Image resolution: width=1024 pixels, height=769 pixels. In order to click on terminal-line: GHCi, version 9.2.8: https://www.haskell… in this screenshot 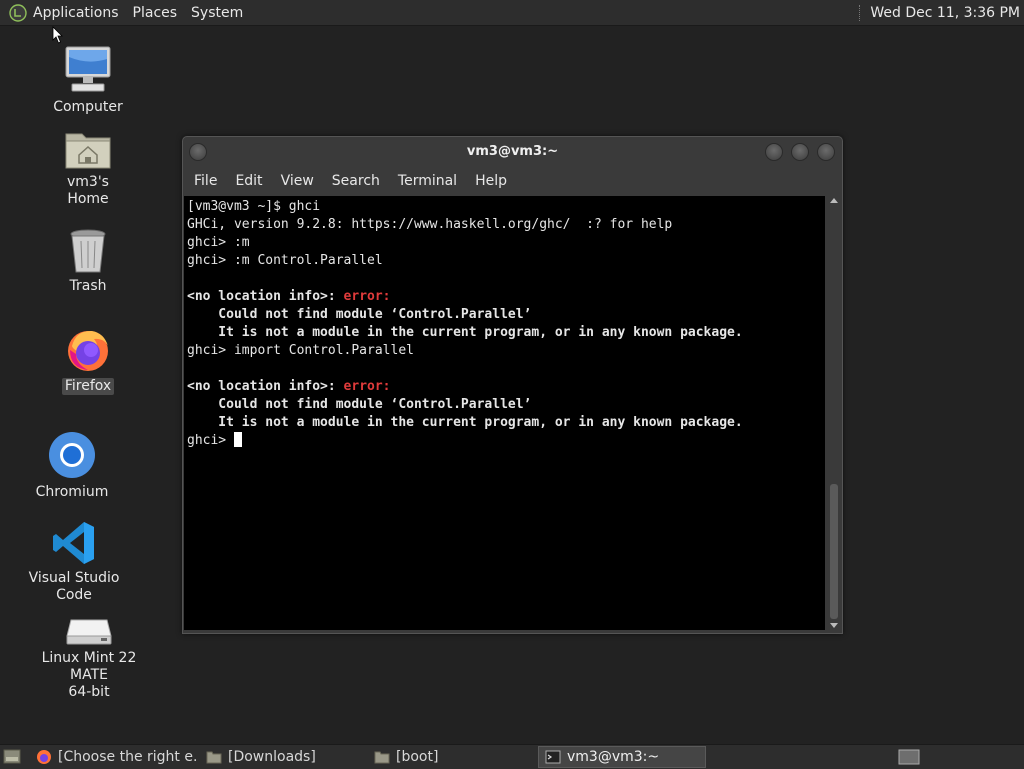, I will do `click(430, 224)`.